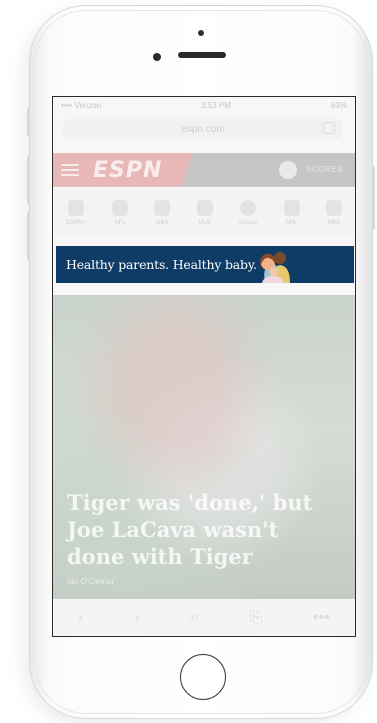 This screenshot has width=377, height=723. I want to click on proximity-sensor, so click(201, 33).